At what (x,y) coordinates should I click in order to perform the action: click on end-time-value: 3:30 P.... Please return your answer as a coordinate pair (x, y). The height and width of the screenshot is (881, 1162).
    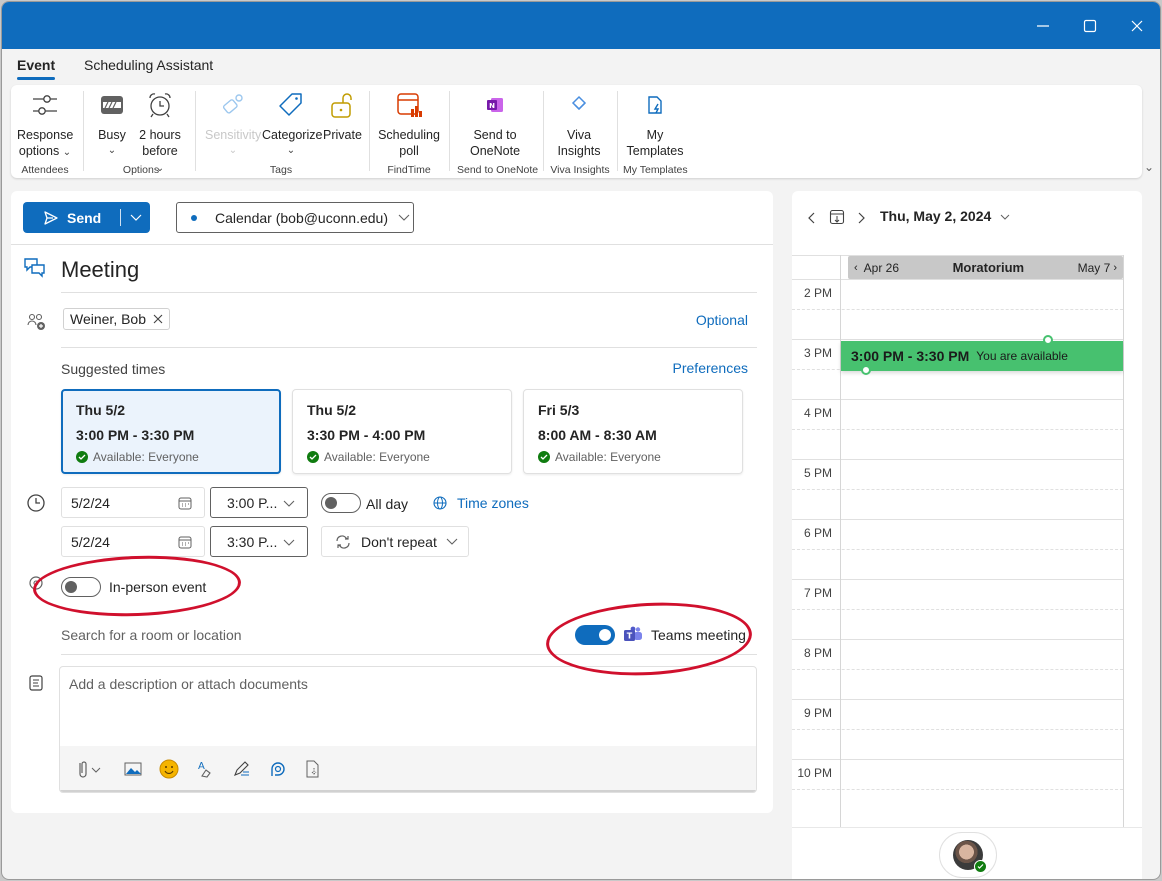
    Looking at the image, I should click on (252, 541).